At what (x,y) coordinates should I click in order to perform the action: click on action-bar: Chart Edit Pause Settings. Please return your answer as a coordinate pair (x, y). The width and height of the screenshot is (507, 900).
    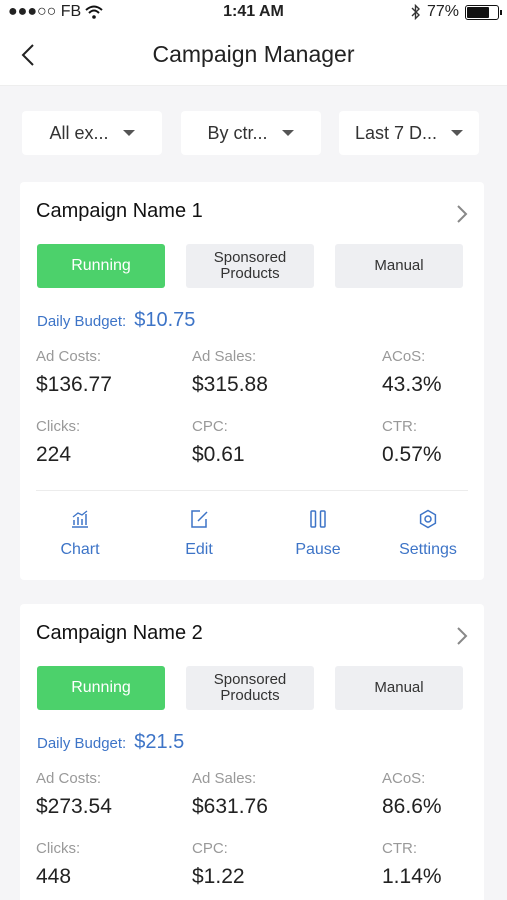
    Looking at the image, I should click on (252, 538).